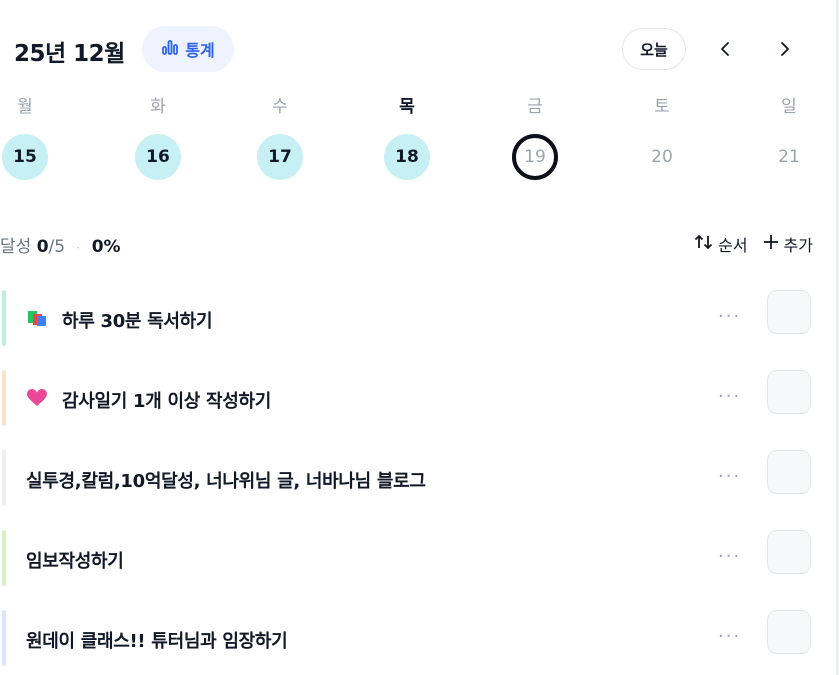 The height and width of the screenshot is (675, 839). I want to click on day-name: 금, so click(535, 107).